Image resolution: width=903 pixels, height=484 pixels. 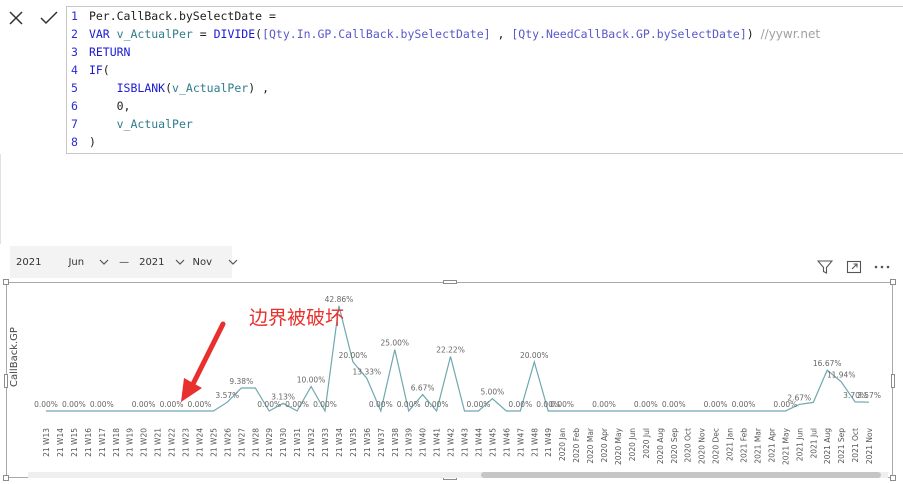 I want to click on close-icon, so click(x=16, y=18).